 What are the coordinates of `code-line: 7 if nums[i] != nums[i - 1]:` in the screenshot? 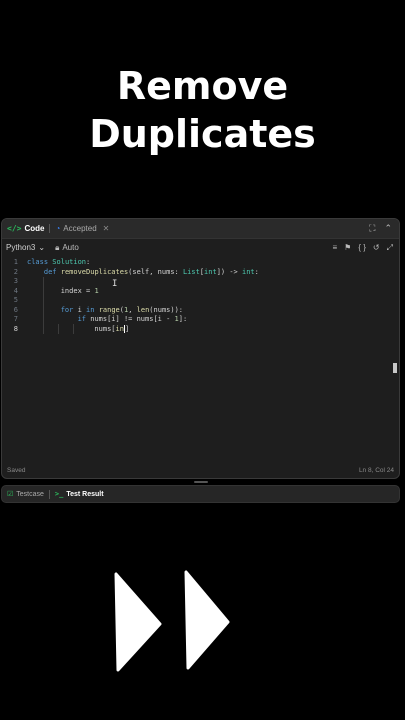 It's located at (200, 320).